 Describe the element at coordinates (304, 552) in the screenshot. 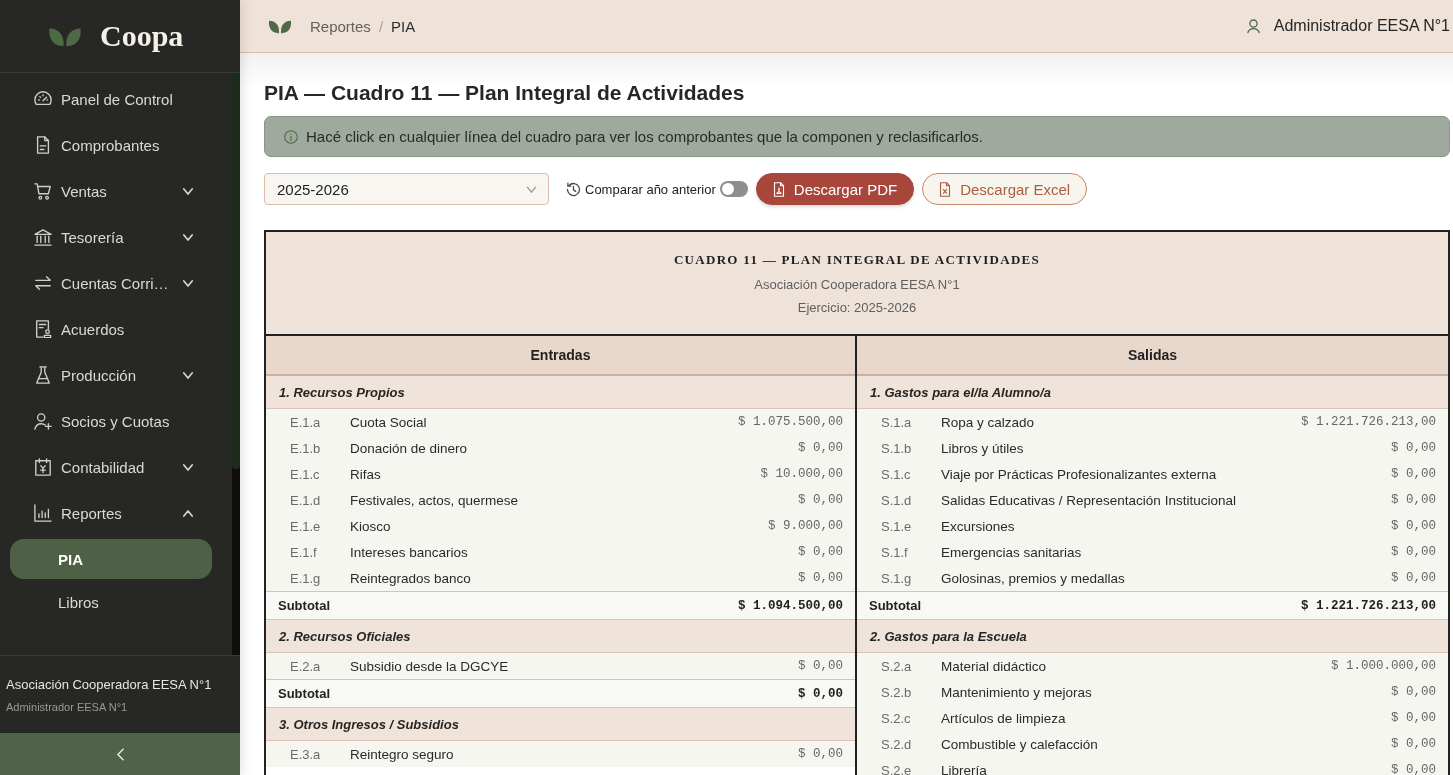

I see `row-code: E.1.f` at that location.